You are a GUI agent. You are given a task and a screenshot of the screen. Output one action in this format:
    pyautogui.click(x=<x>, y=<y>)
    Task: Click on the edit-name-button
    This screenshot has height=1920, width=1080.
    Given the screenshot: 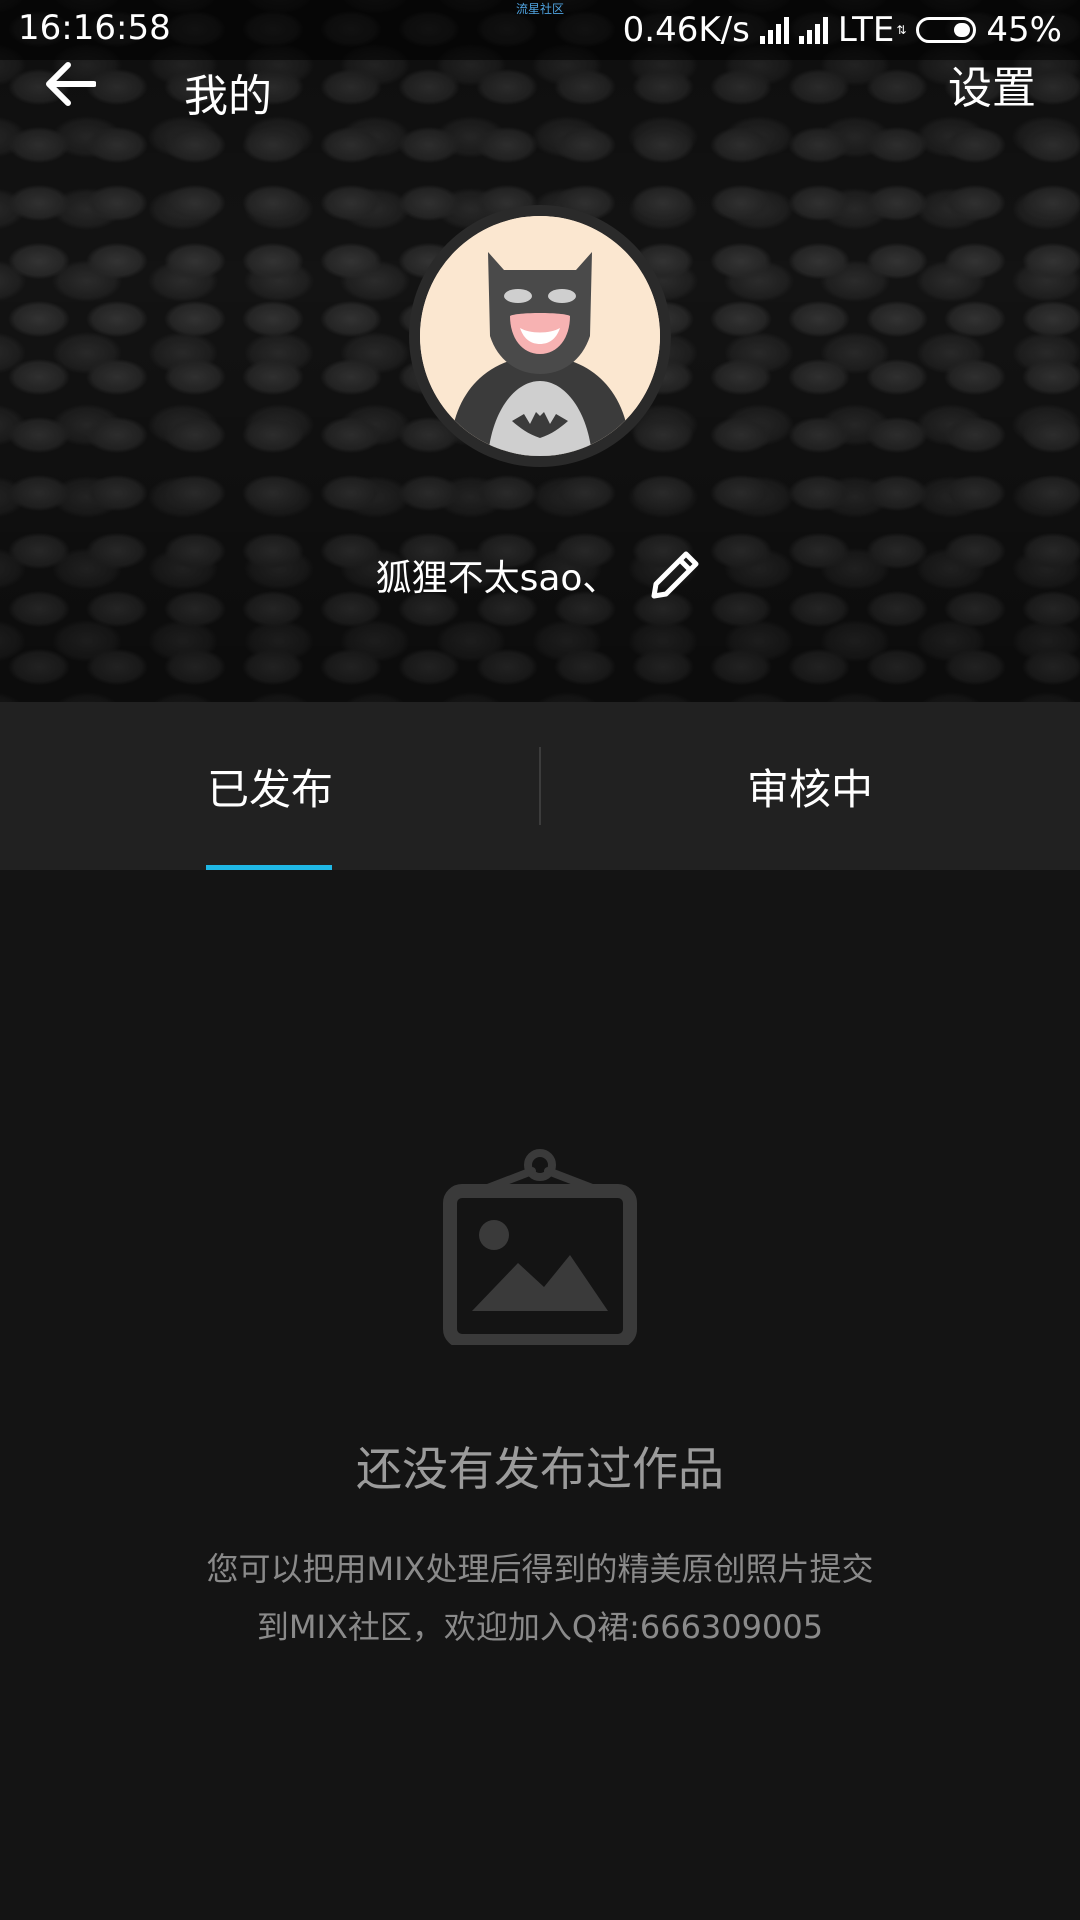 What is the action you would take?
    pyautogui.click(x=675, y=575)
    